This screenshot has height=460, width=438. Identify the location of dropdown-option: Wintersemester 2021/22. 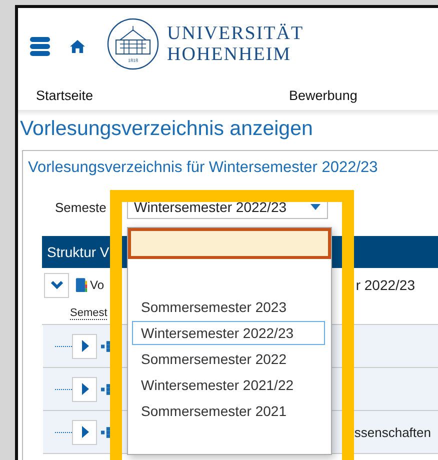
(228, 385).